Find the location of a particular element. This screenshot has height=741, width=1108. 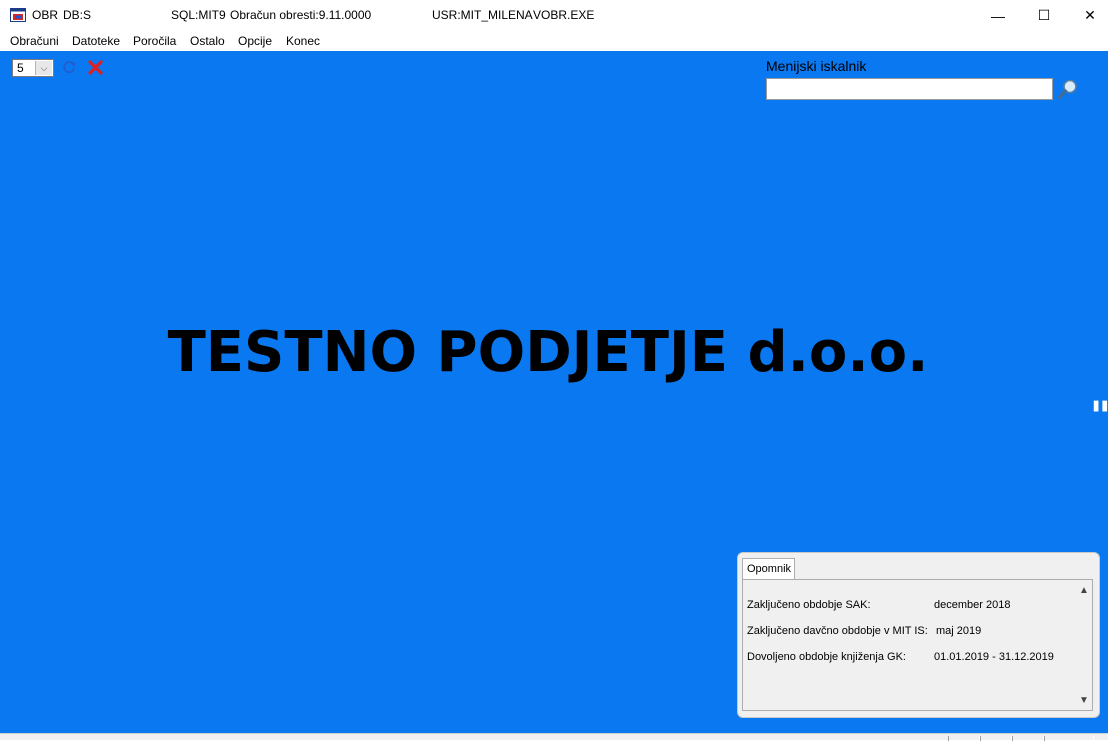

app-name: OBR is located at coordinates (45, 15).